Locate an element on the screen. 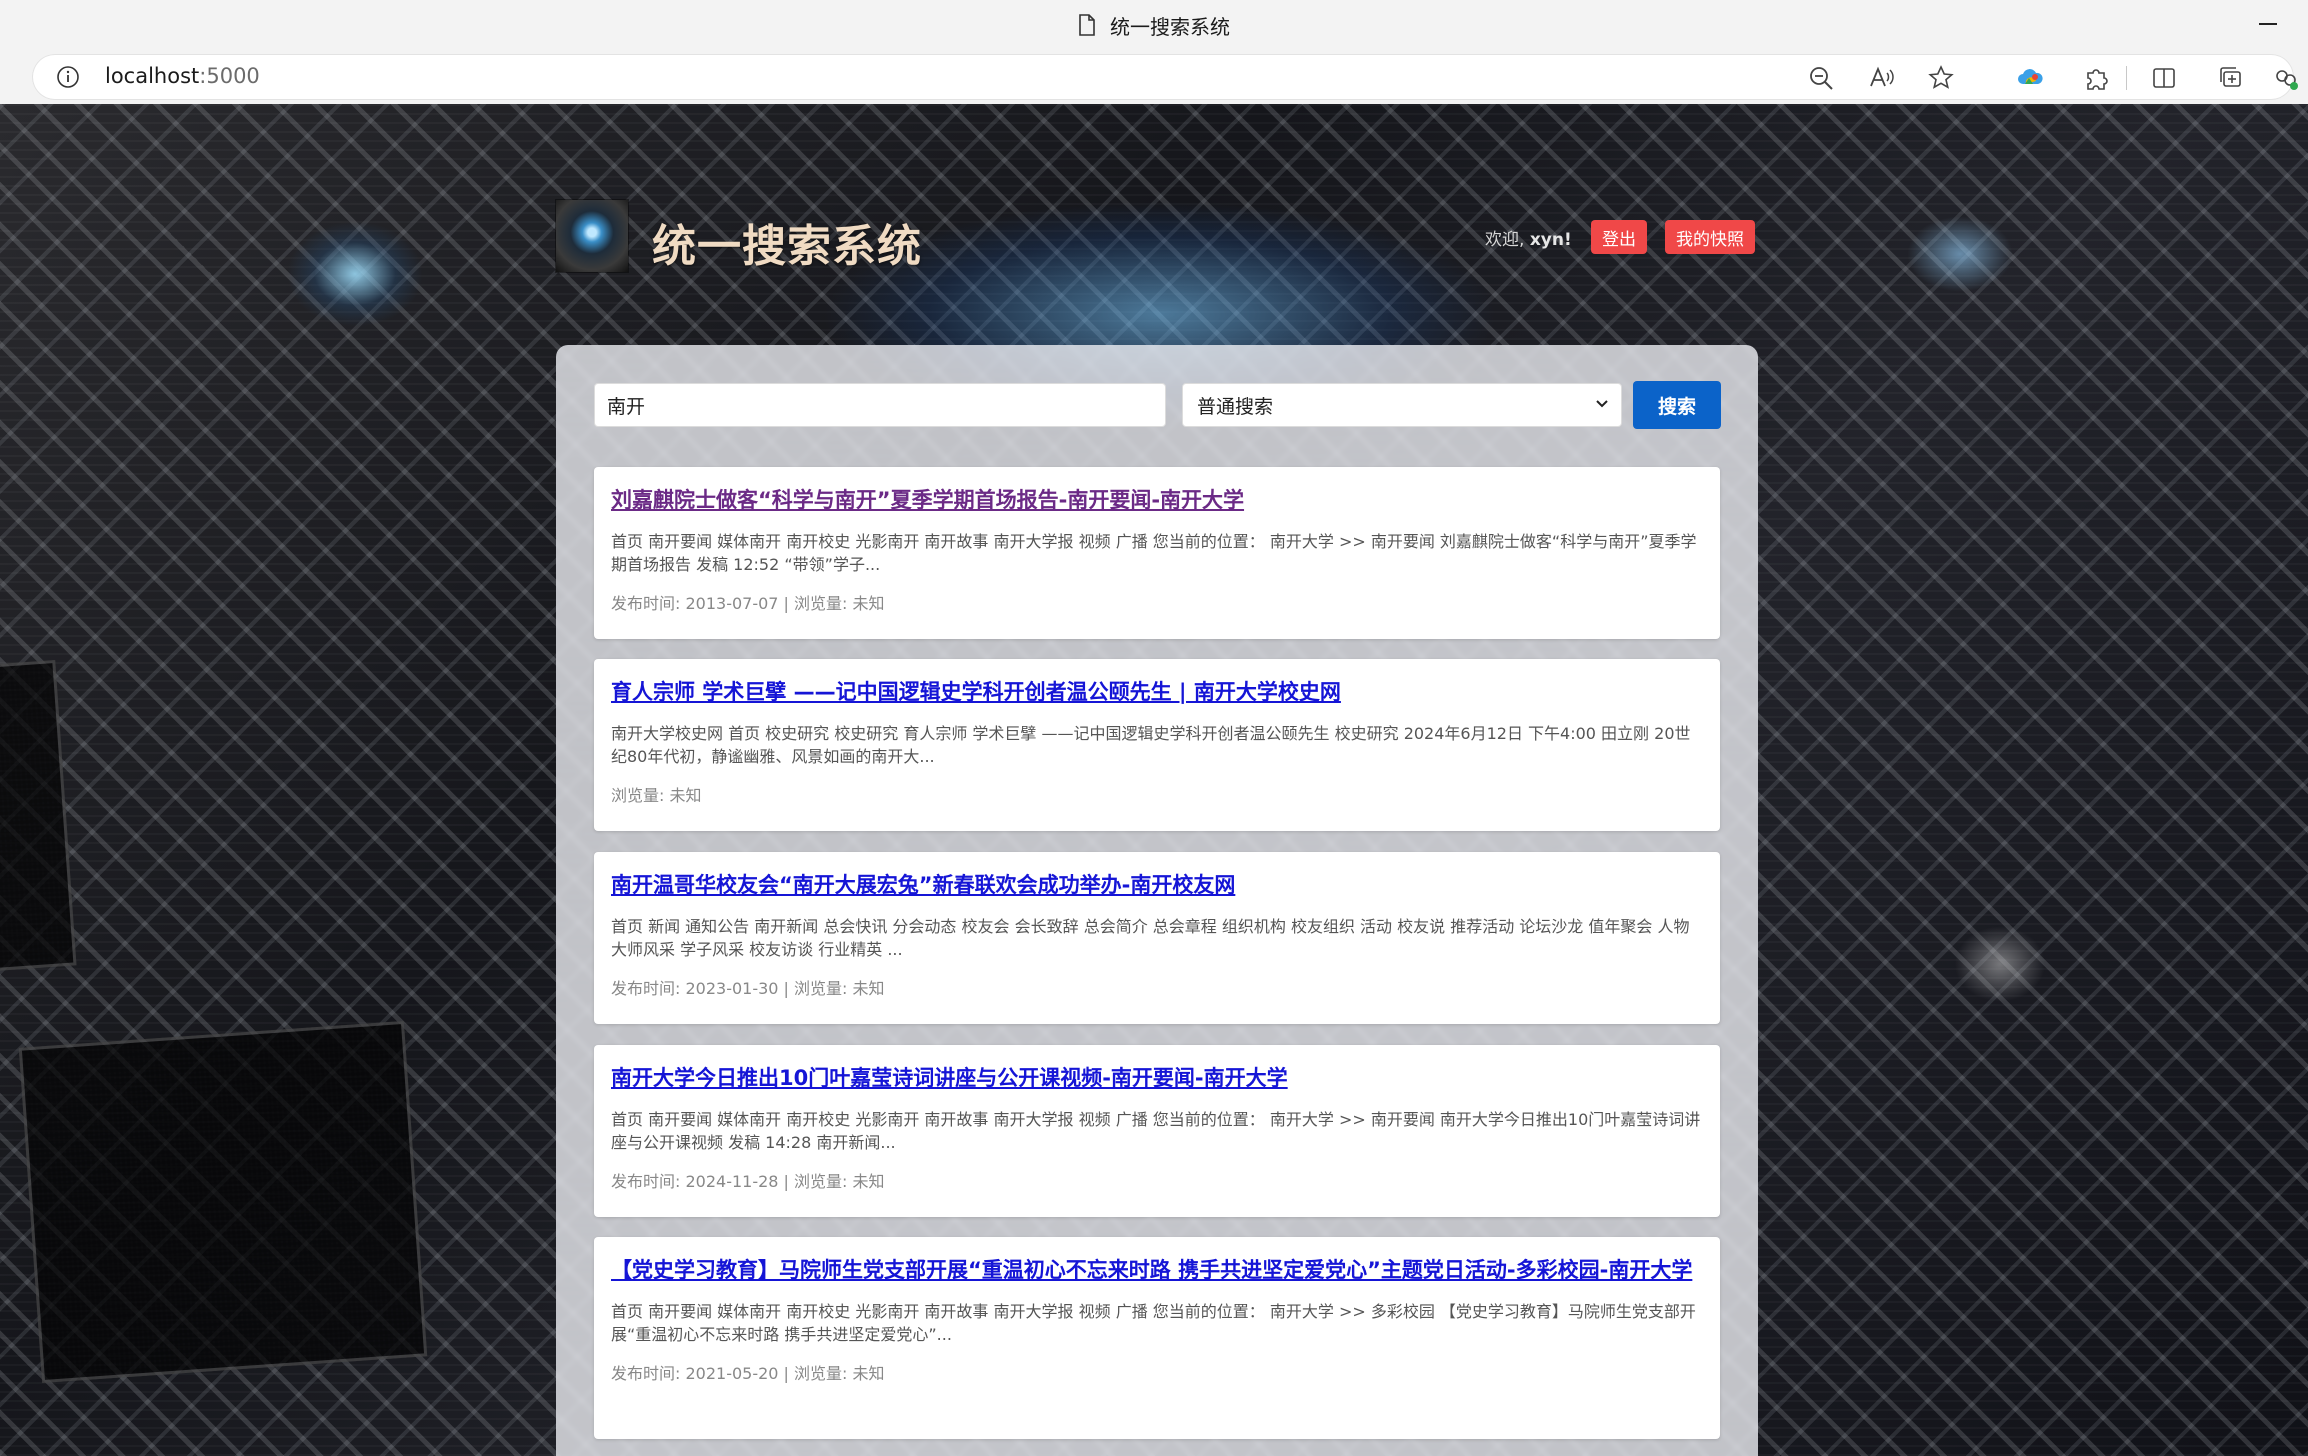  logout-button: 登出 is located at coordinates (1619, 237).